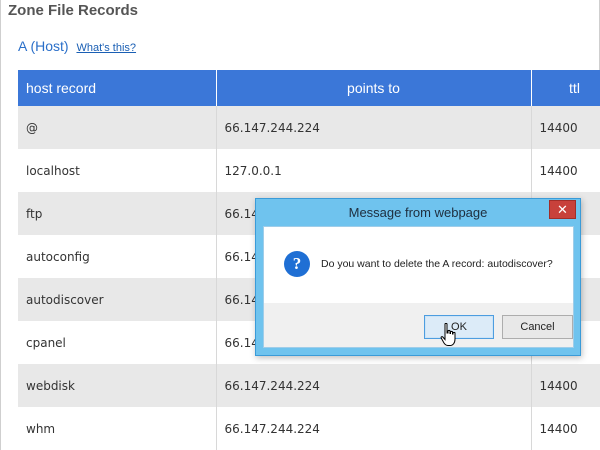  Describe the element at coordinates (562, 209) in the screenshot. I see `close-icon: ✕` at that location.